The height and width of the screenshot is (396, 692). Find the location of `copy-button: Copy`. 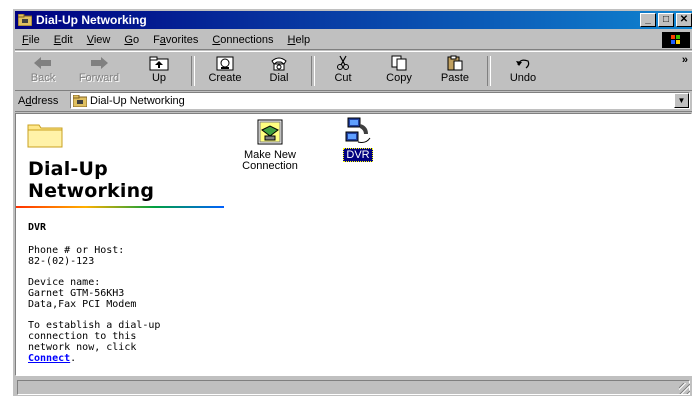

copy-button: Copy is located at coordinates (399, 71).